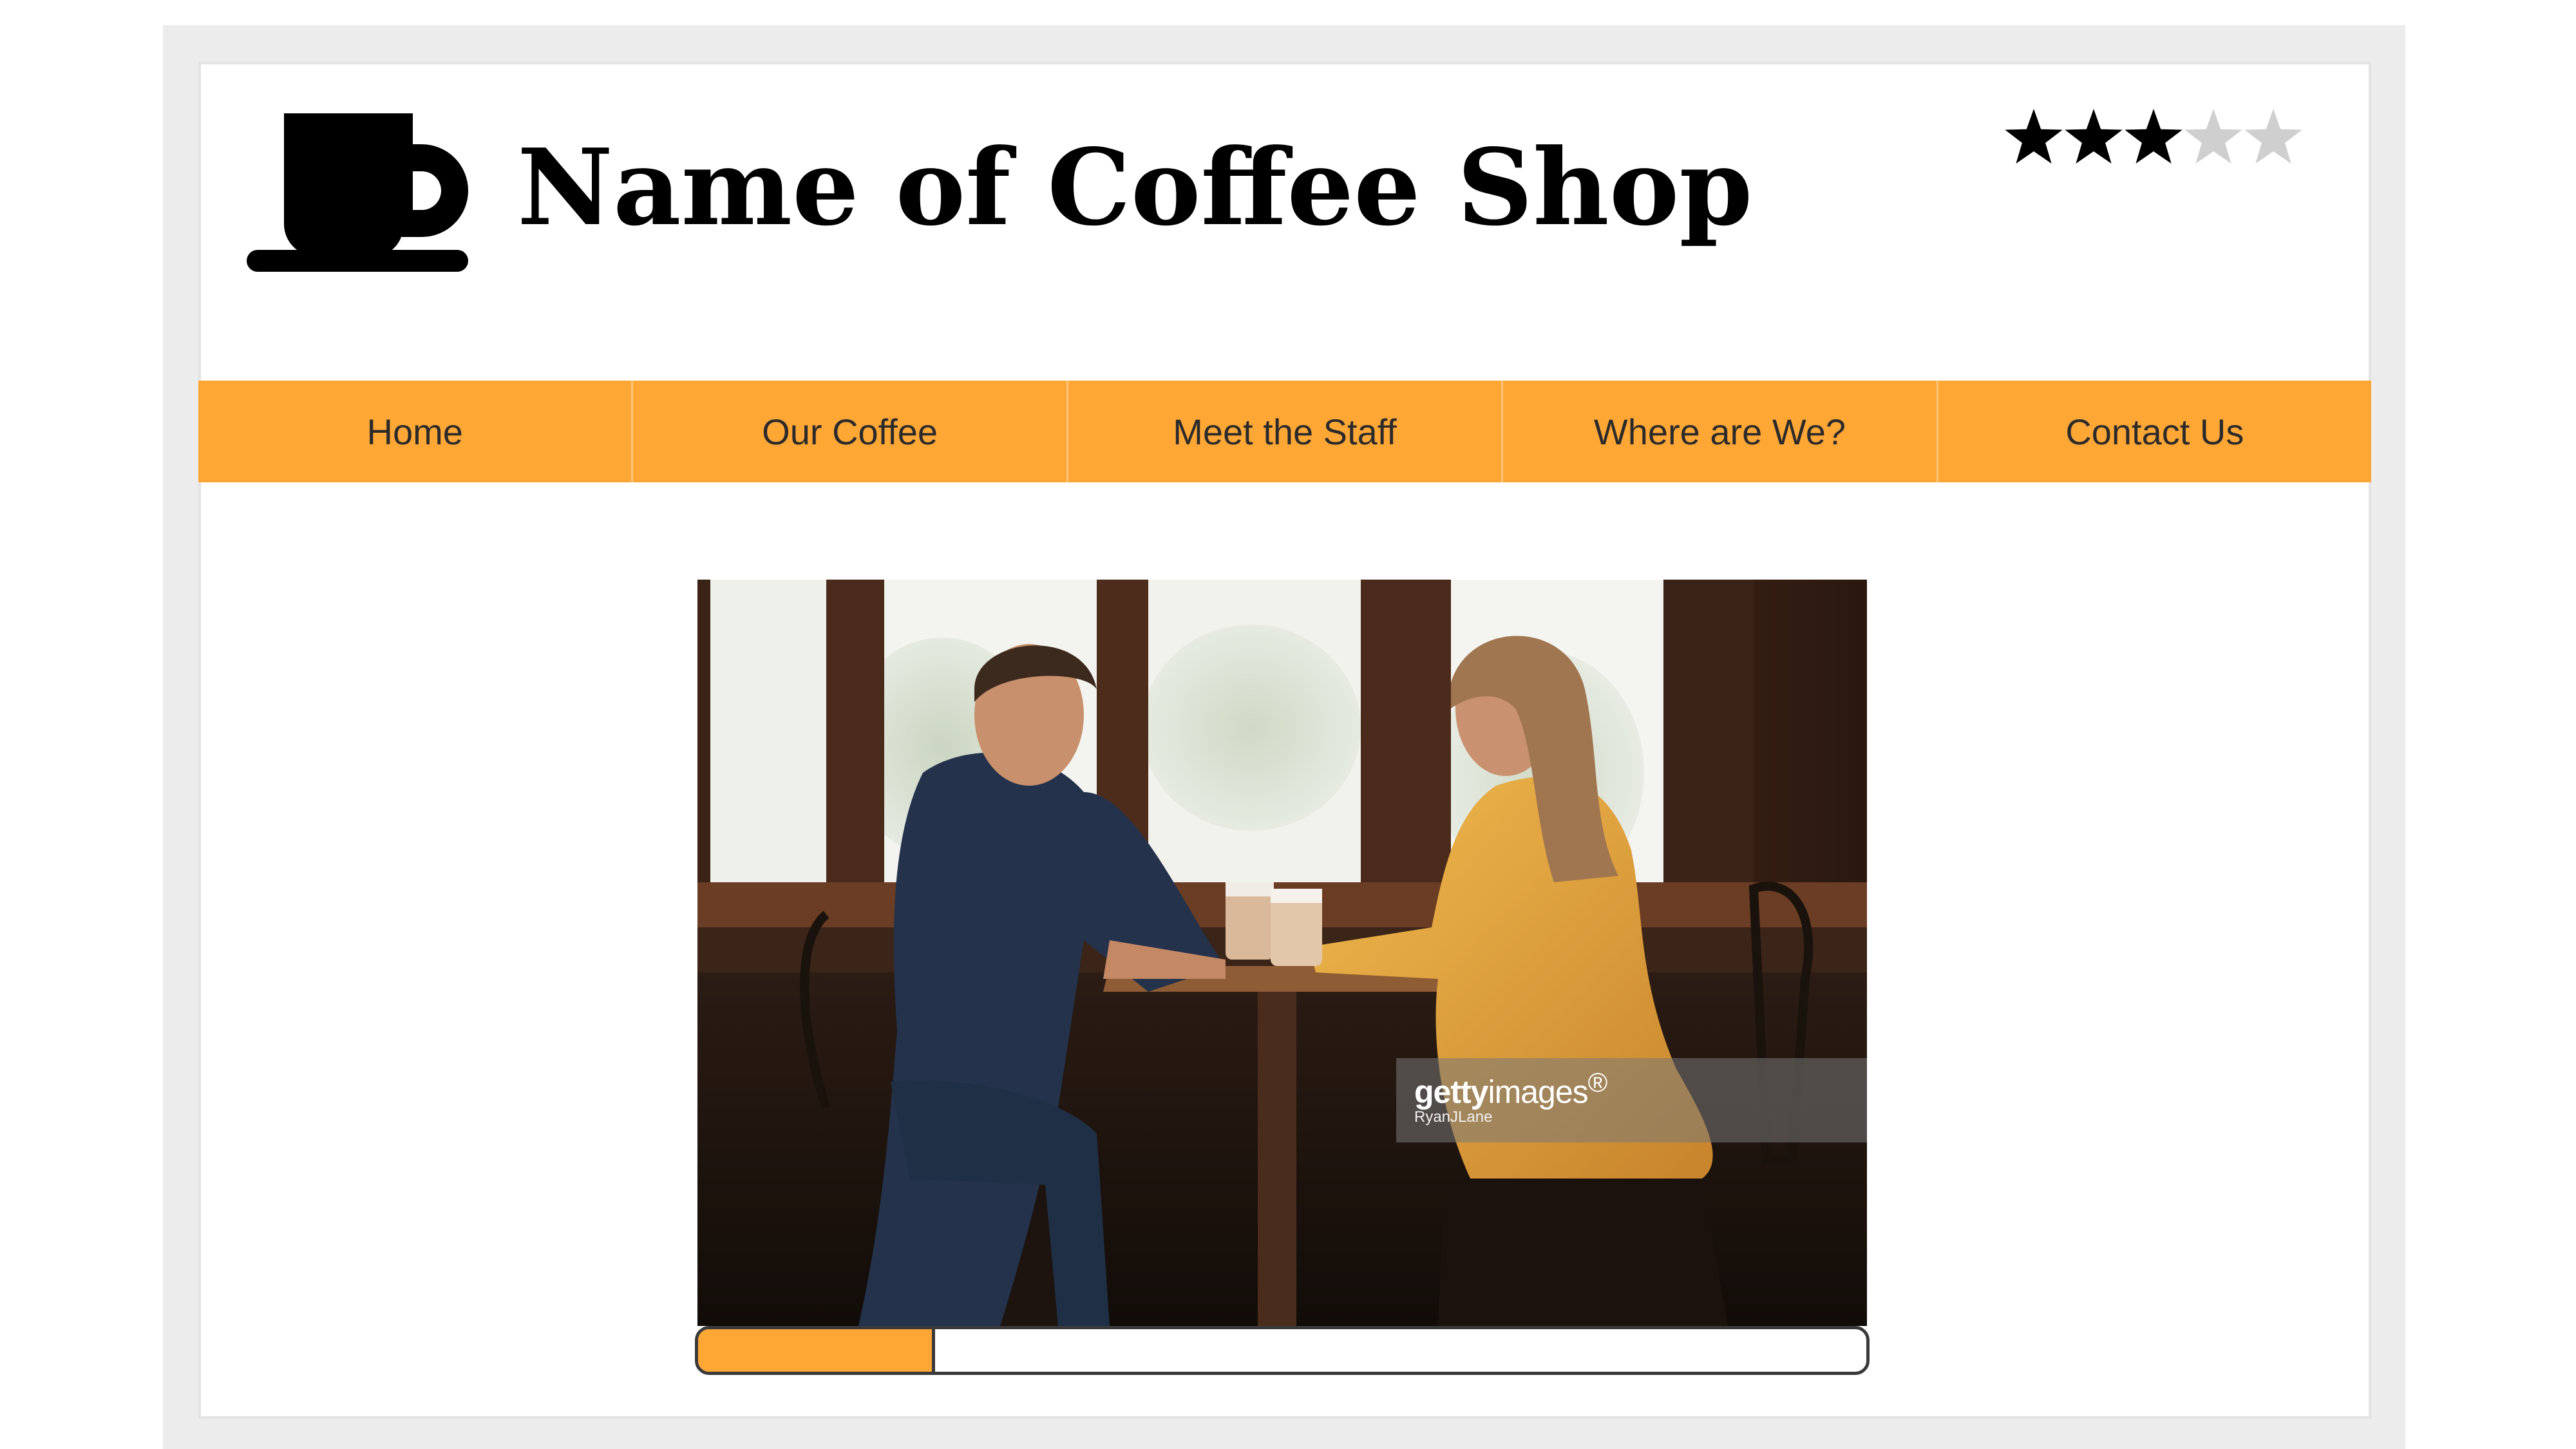 The height and width of the screenshot is (1449, 2576). Describe the element at coordinates (1510, 1089) in the screenshot. I see `watermark-brand: gettyimages®` at that location.